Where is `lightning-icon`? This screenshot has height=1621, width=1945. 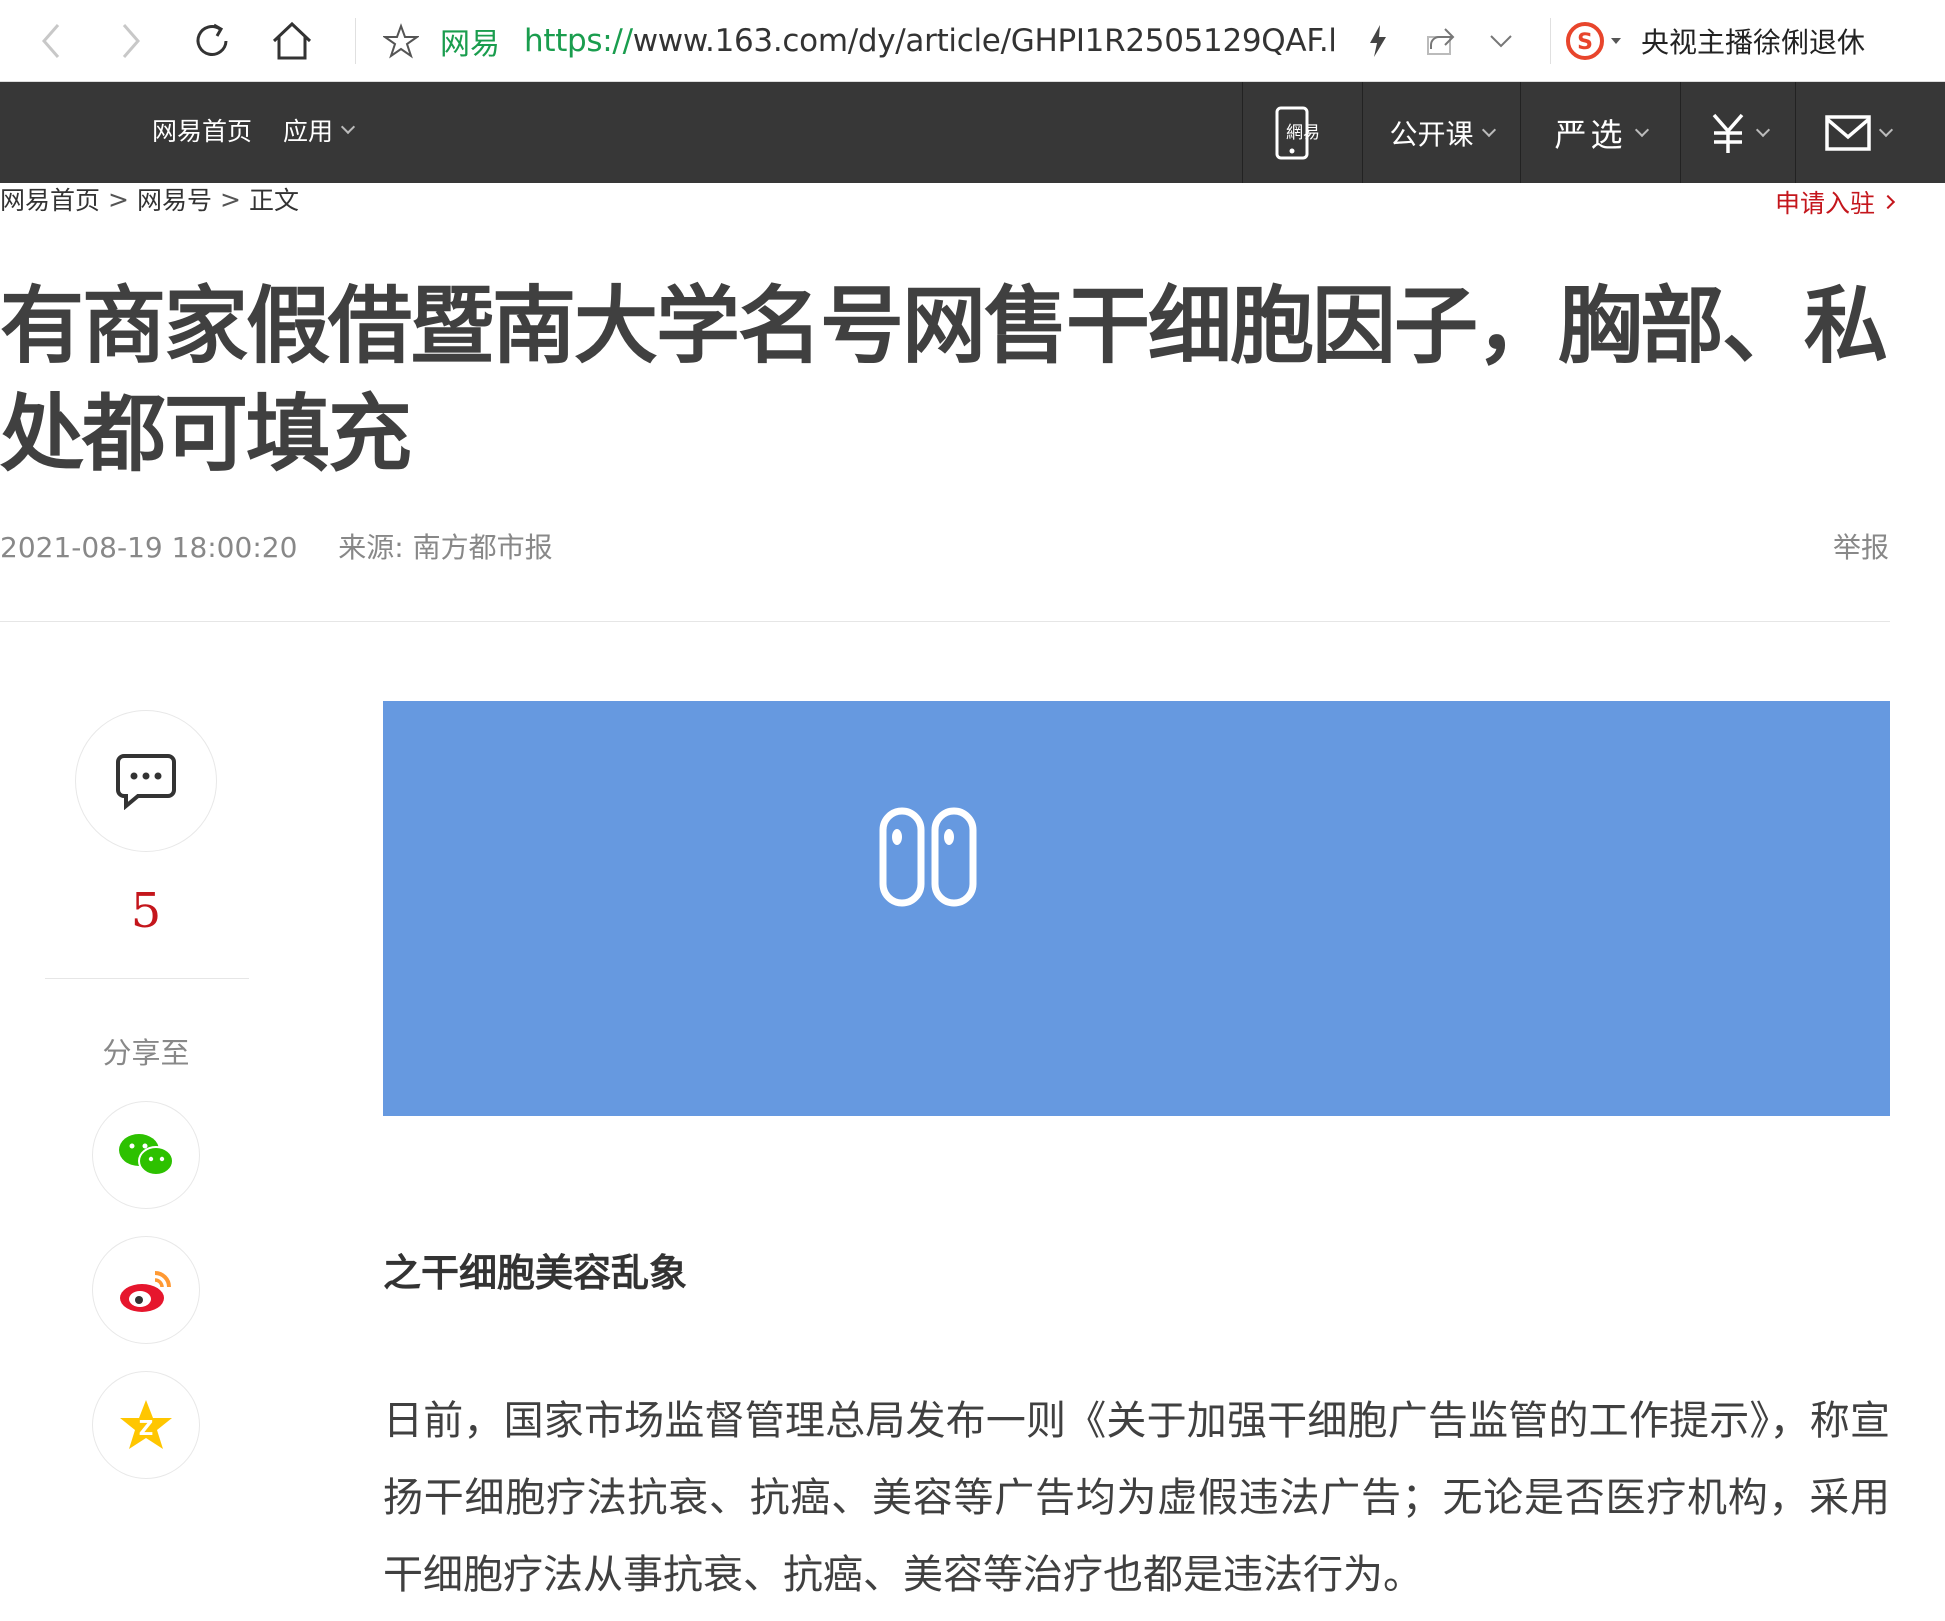 lightning-icon is located at coordinates (1378, 41).